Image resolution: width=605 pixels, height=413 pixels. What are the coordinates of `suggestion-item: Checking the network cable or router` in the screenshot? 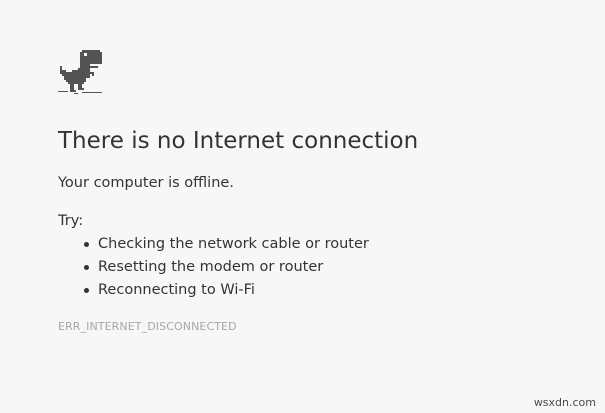 It's located at (213, 244).